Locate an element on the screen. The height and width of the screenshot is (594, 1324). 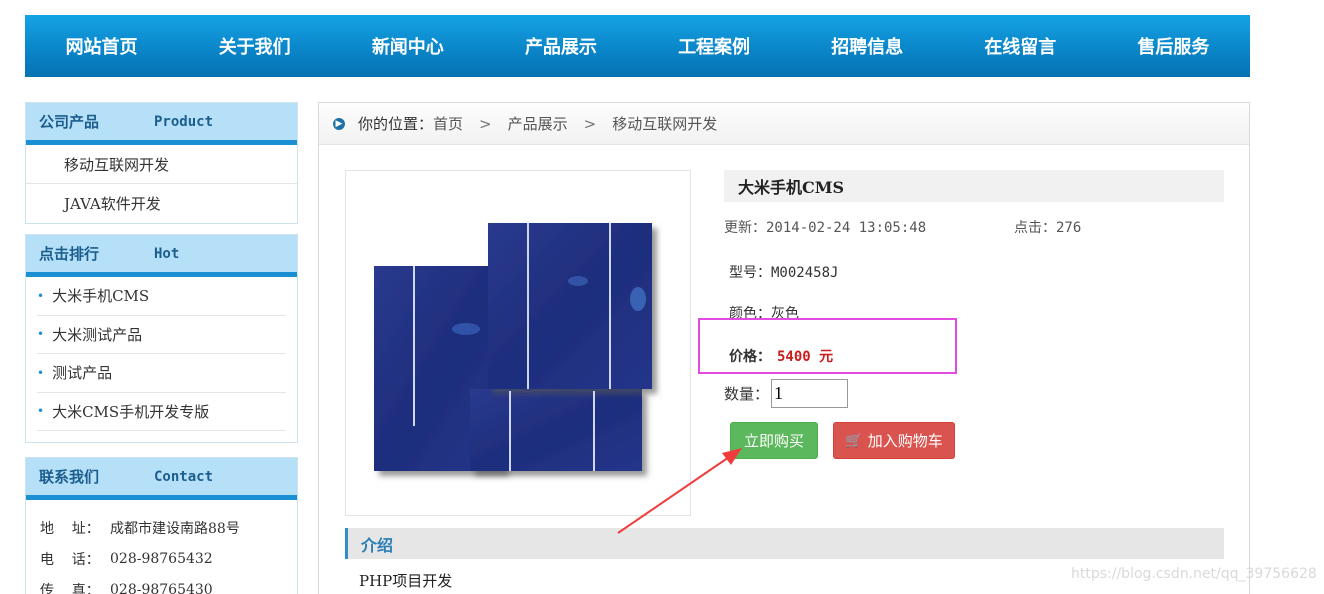
category-link-mobile: 移动互联网开发 is located at coordinates (161, 164).